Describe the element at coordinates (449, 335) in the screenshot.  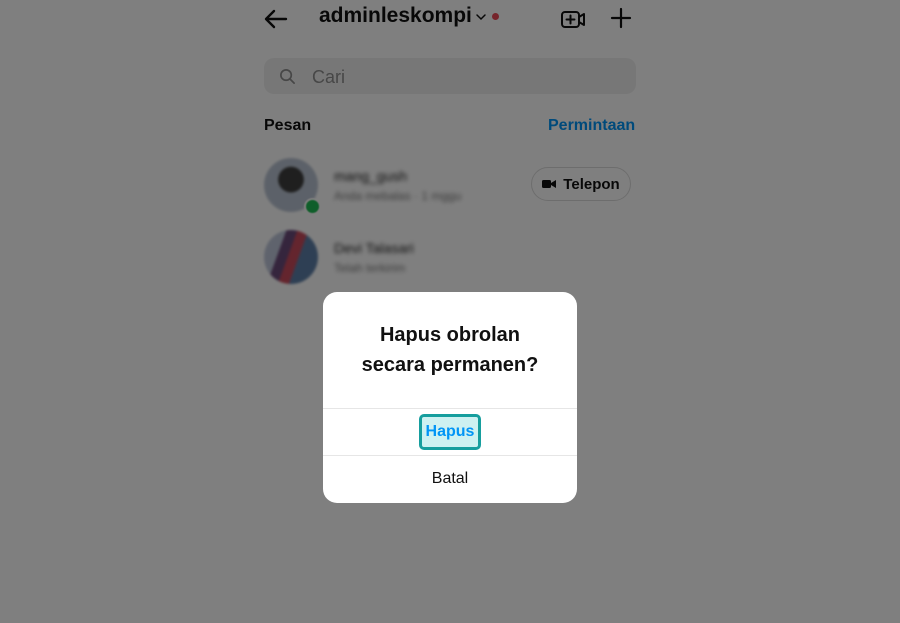
I see `dialog-title-line-1: Hapus obrolan` at that location.